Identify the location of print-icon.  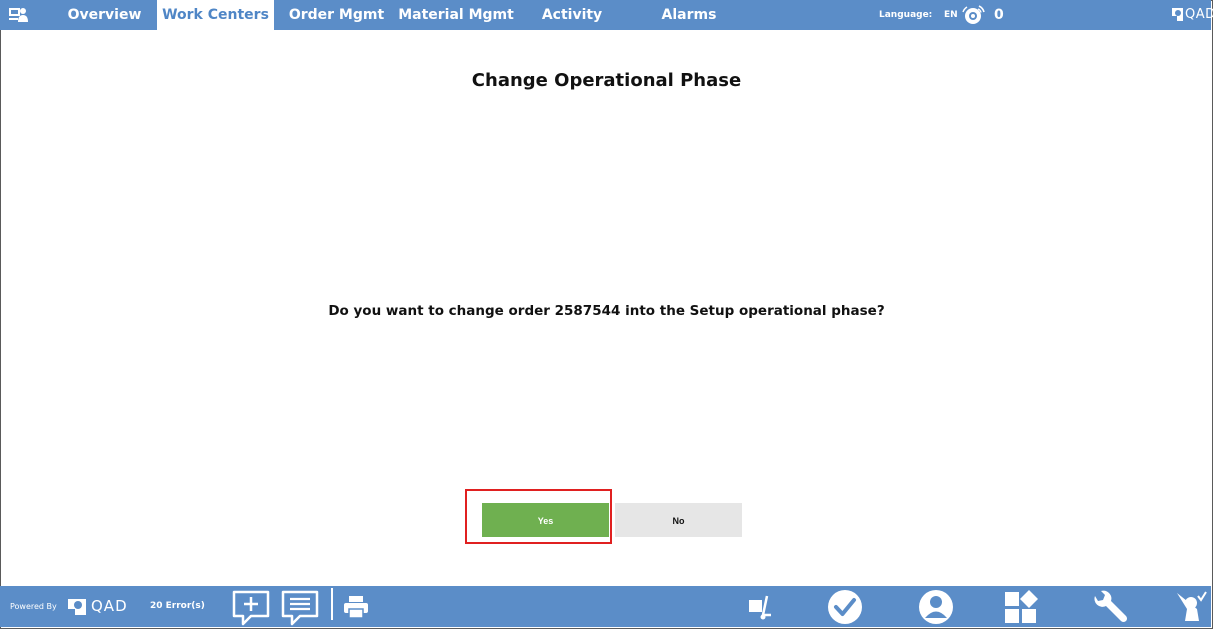
(356, 607).